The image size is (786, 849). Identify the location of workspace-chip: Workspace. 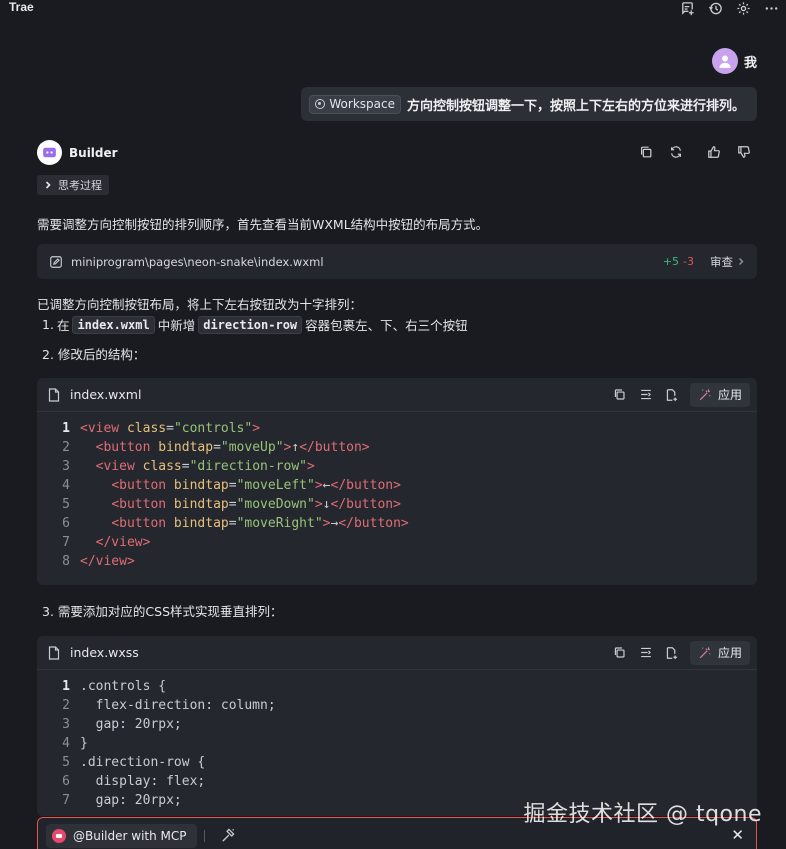
(355, 104).